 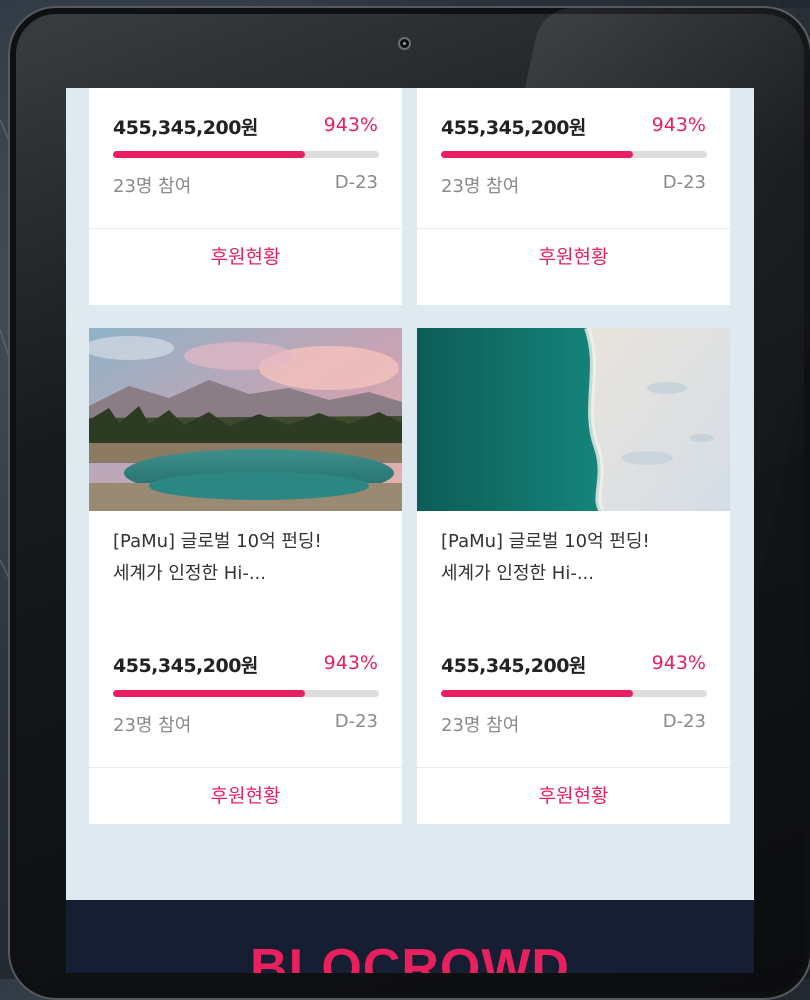 What do you see at coordinates (410, 936) in the screenshot?
I see `site-footer: BLOCROWD` at bounding box center [410, 936].